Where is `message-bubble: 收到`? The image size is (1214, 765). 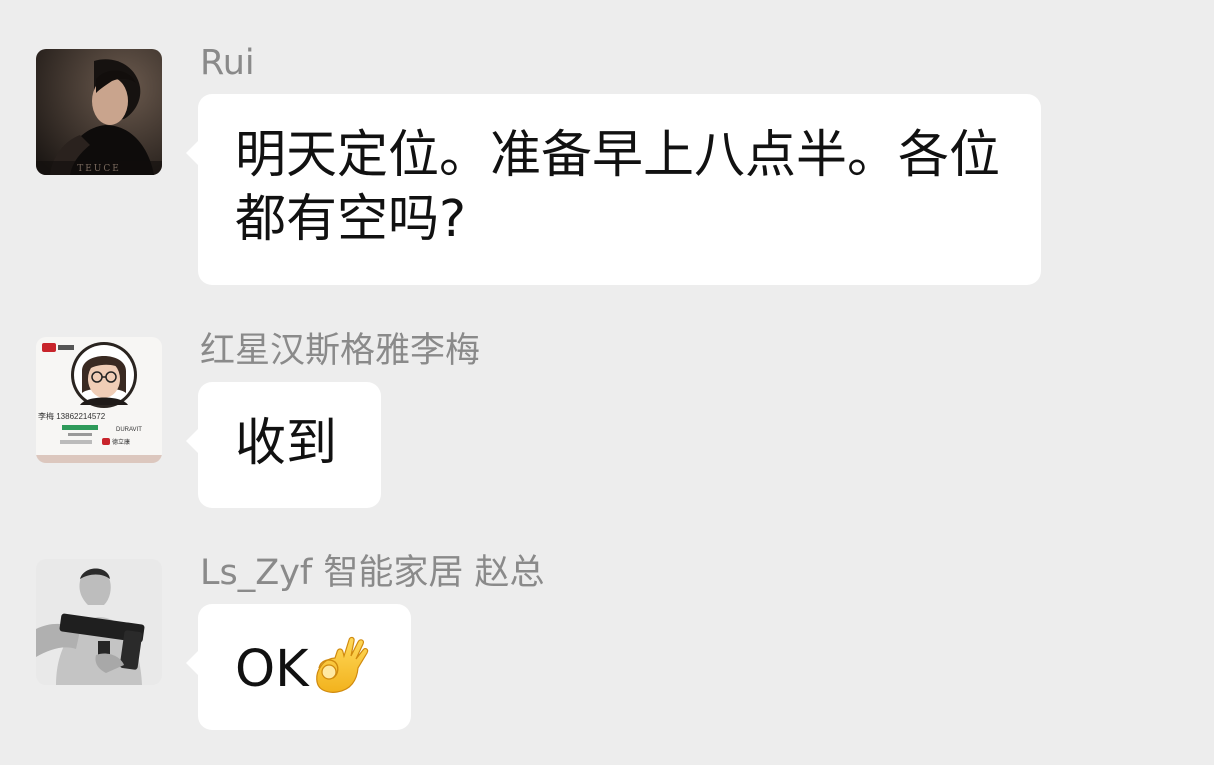 message-bubble: 收到 is located at coordinates (283, 445).